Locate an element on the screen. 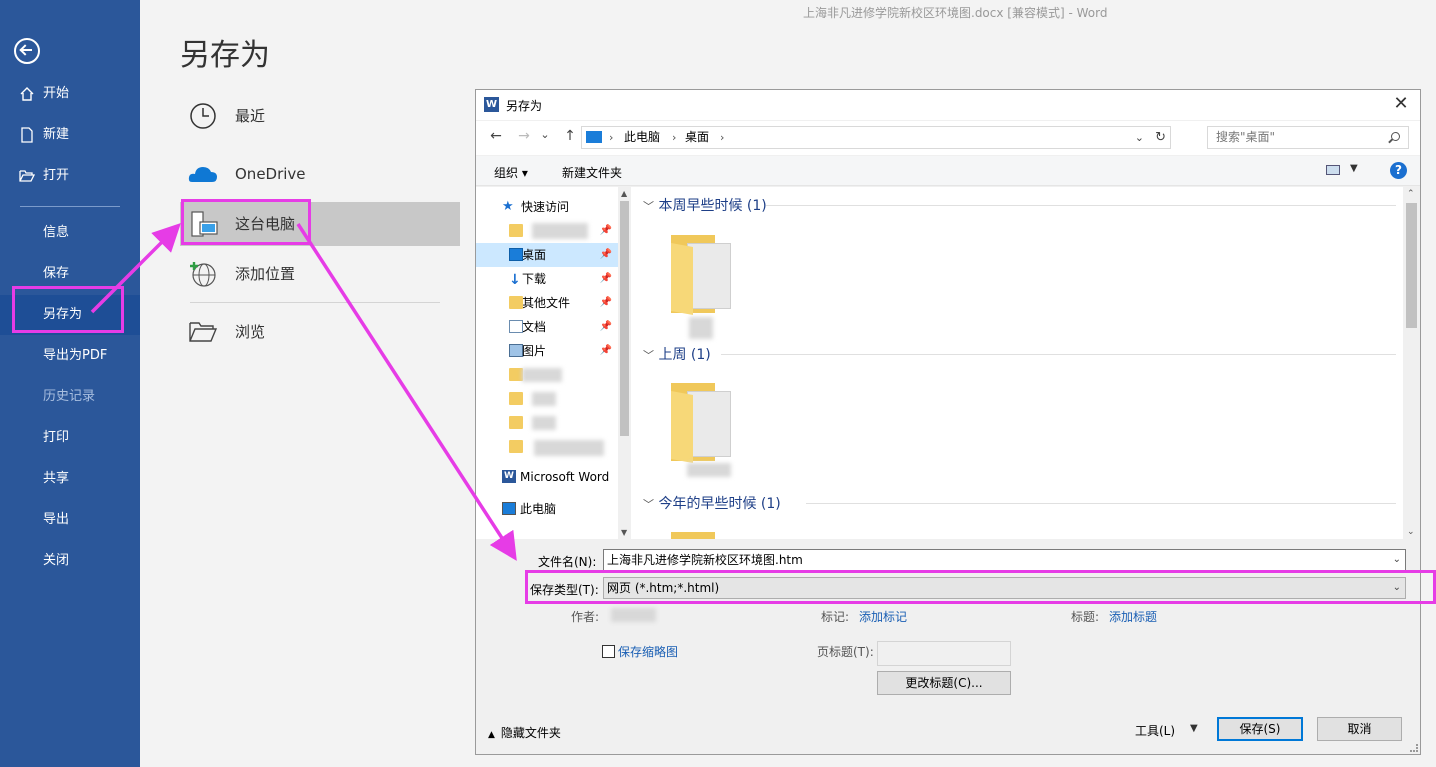 This screenshot has height=767, width=1436. home-icon is located at coordinates (27, 94).